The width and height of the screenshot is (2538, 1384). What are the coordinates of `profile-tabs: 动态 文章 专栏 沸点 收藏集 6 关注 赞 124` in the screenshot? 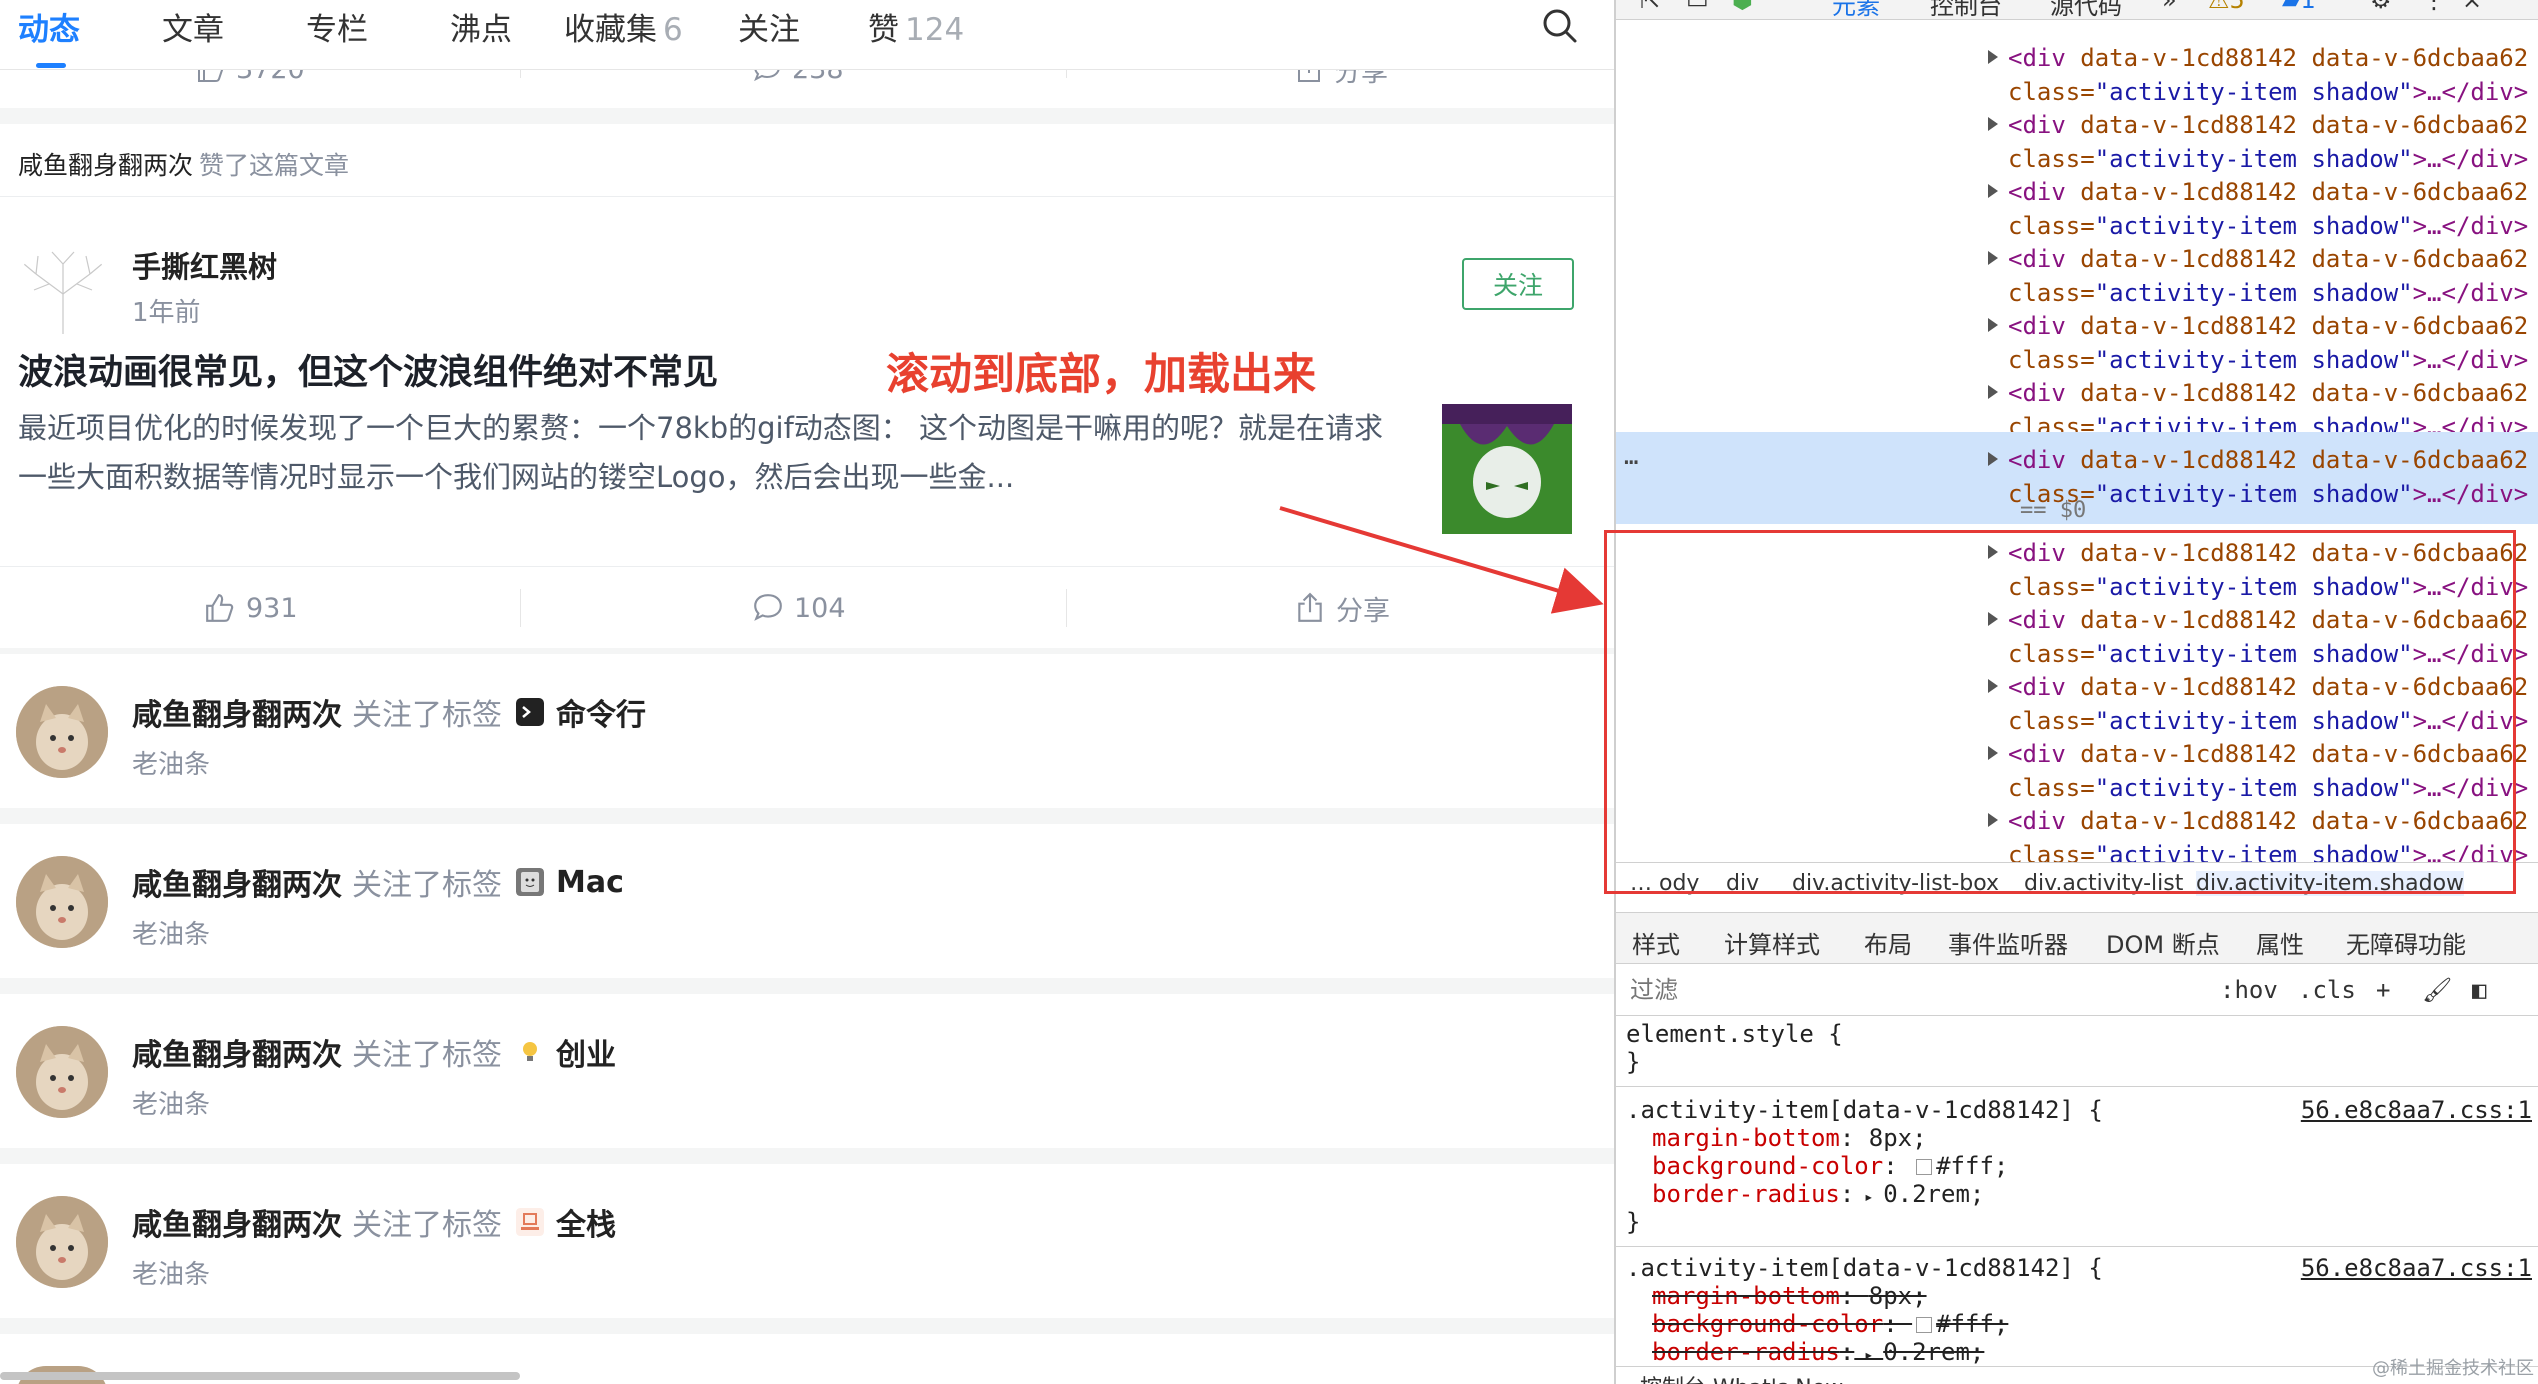 It's located at (807, 35).